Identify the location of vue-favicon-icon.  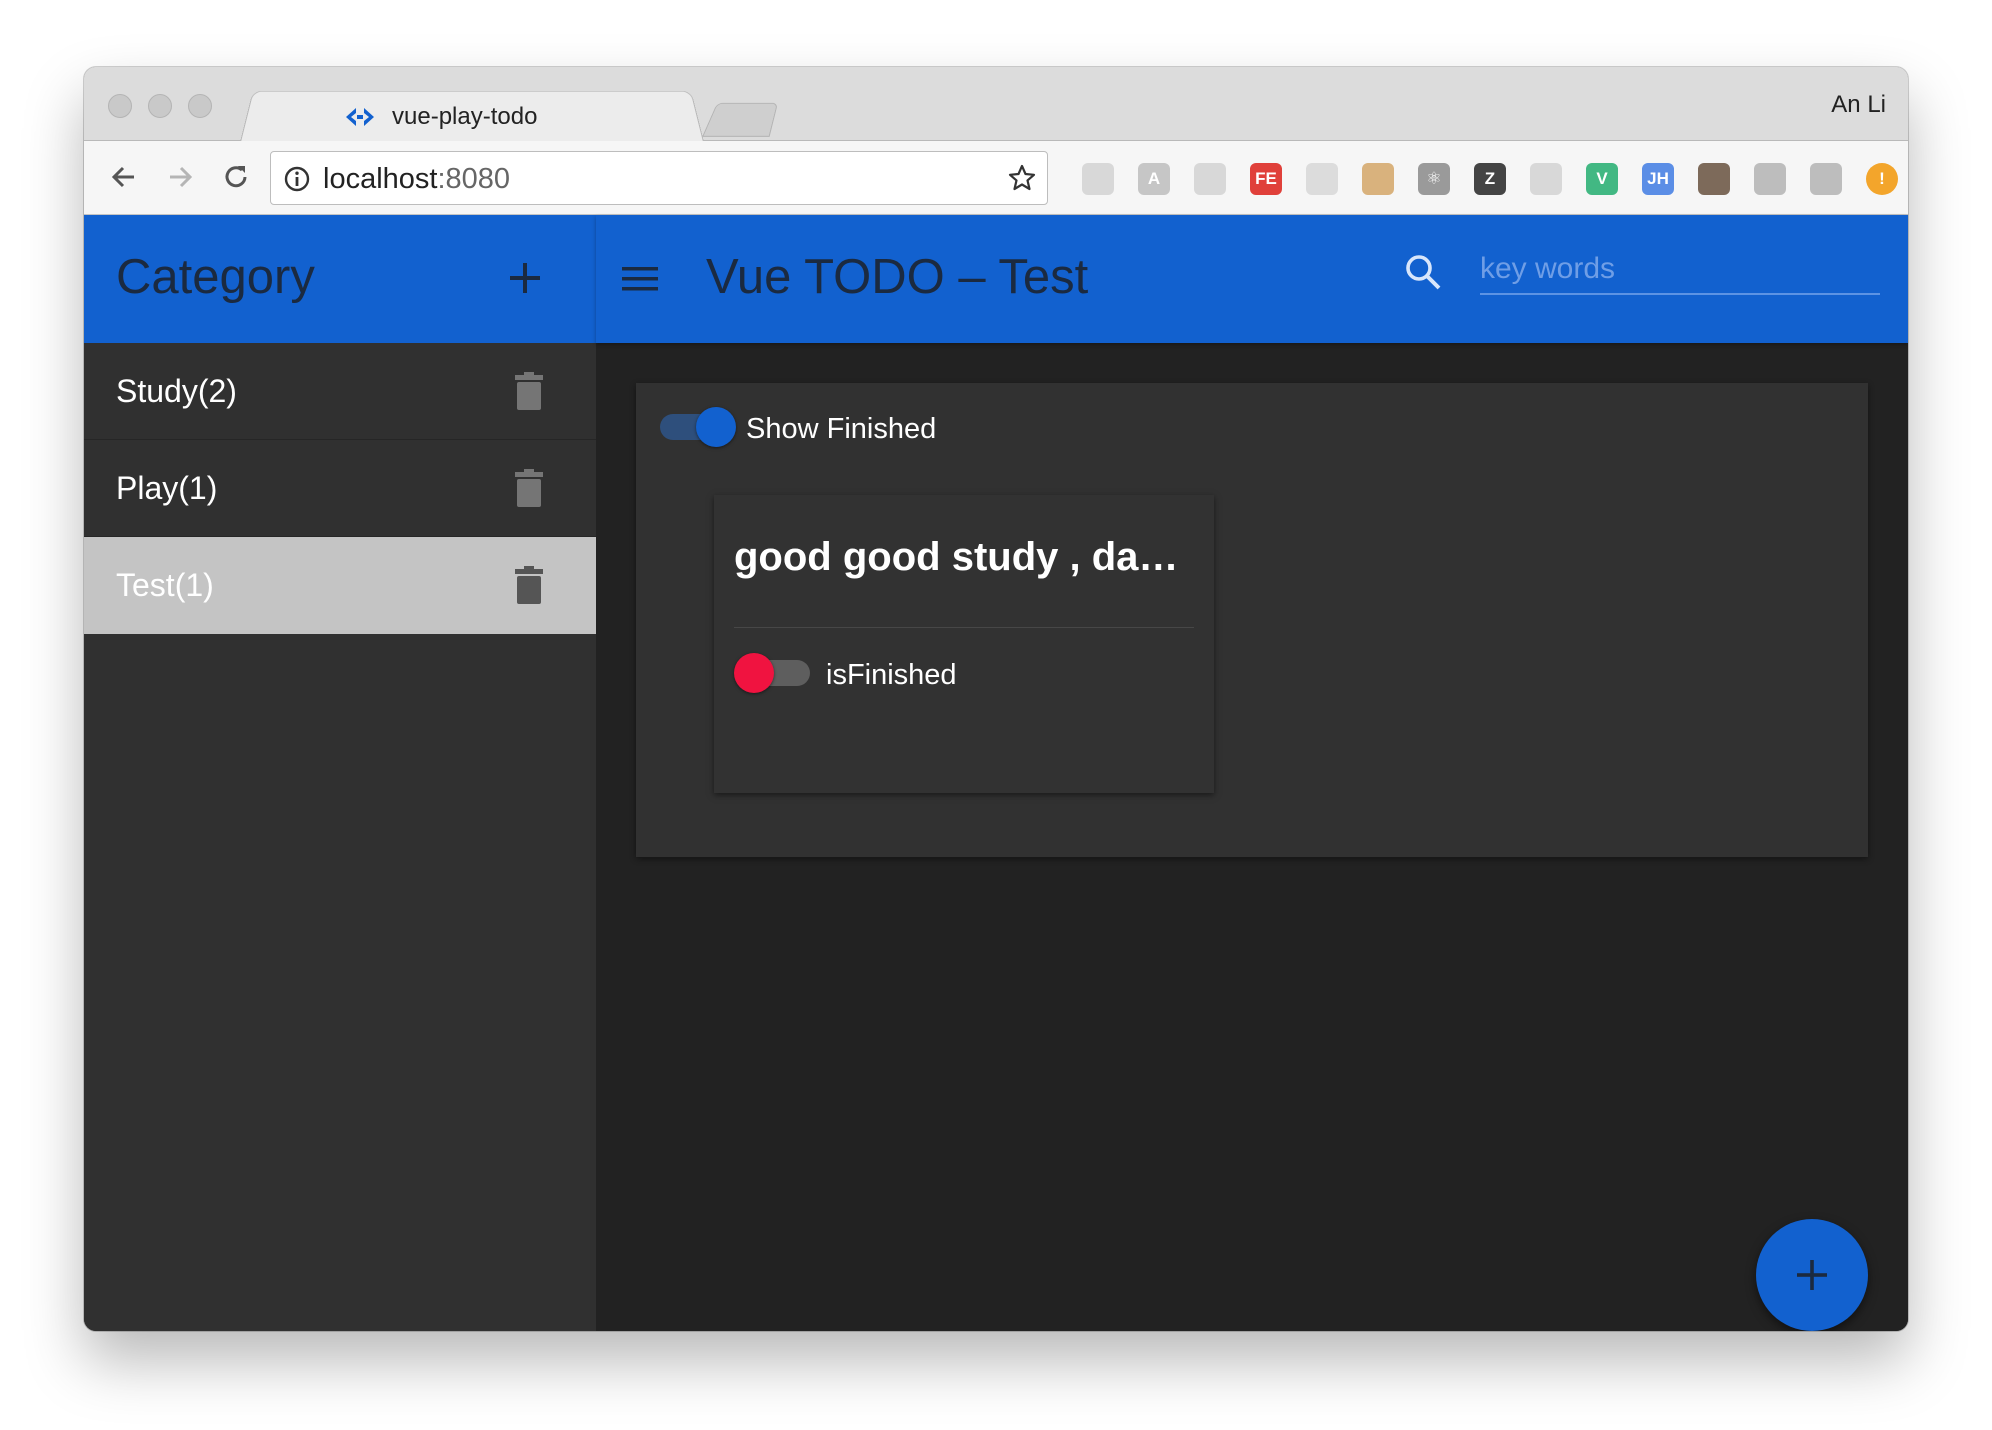
(360, 117).